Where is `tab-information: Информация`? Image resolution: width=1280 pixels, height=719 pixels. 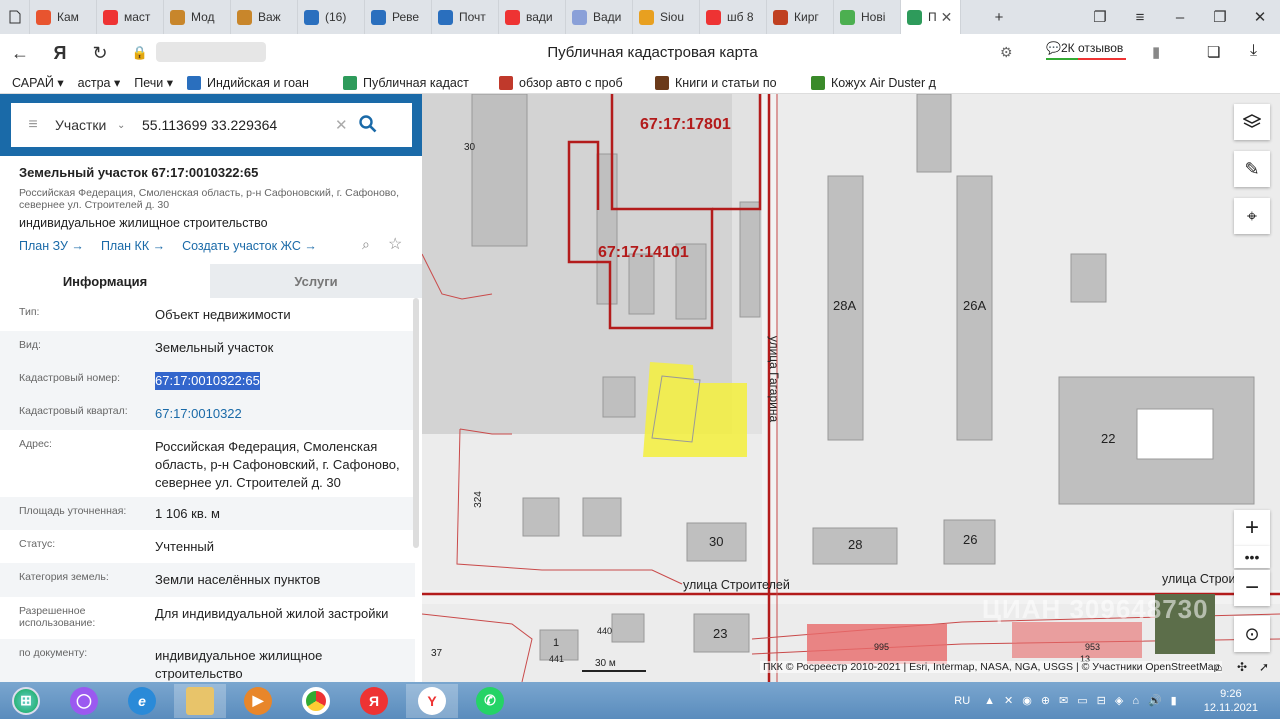
tab-information: Информация is located at coordinates (105, 281).